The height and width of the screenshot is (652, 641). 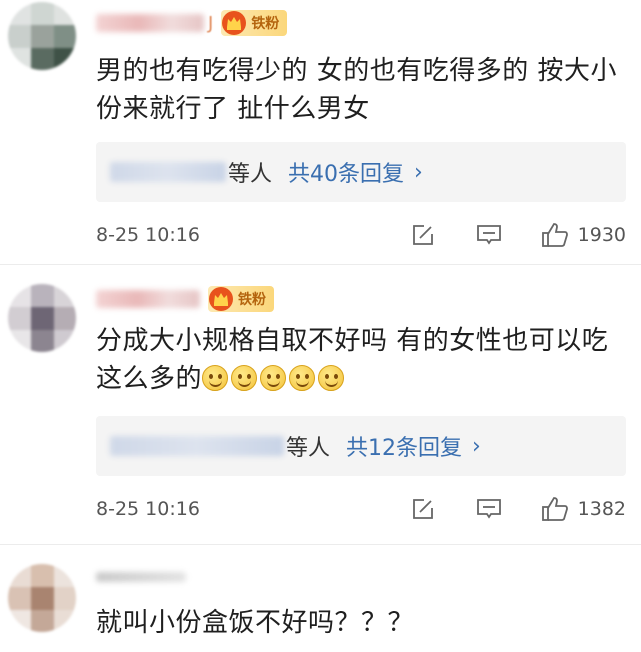 What do you see at coordinates (601, 235) in the screenshot?
I see `like-count: 1930` at bounding box center [601, 235].